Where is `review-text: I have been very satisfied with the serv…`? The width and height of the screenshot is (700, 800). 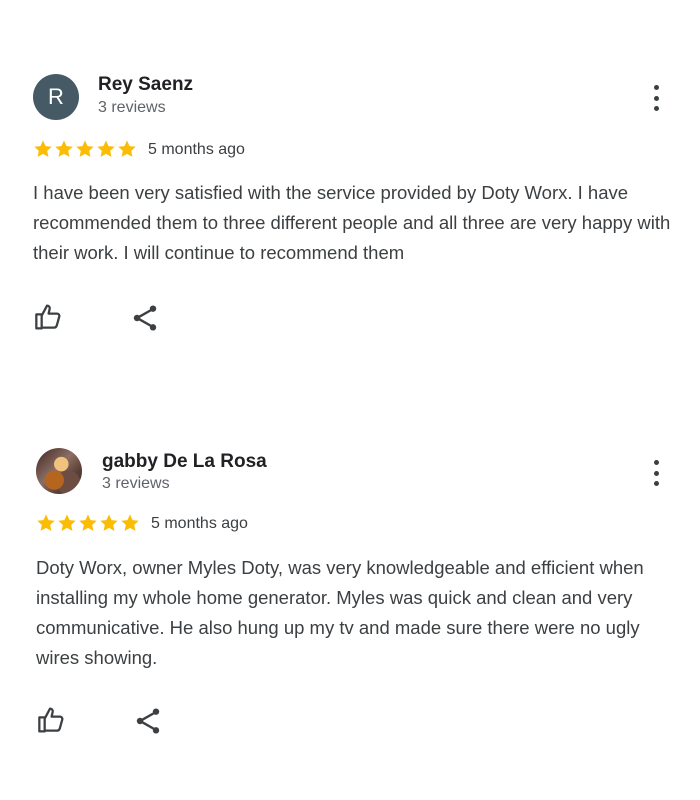
review-text: I have been very satisfied with the serv… is located at coordinates (352, 222).